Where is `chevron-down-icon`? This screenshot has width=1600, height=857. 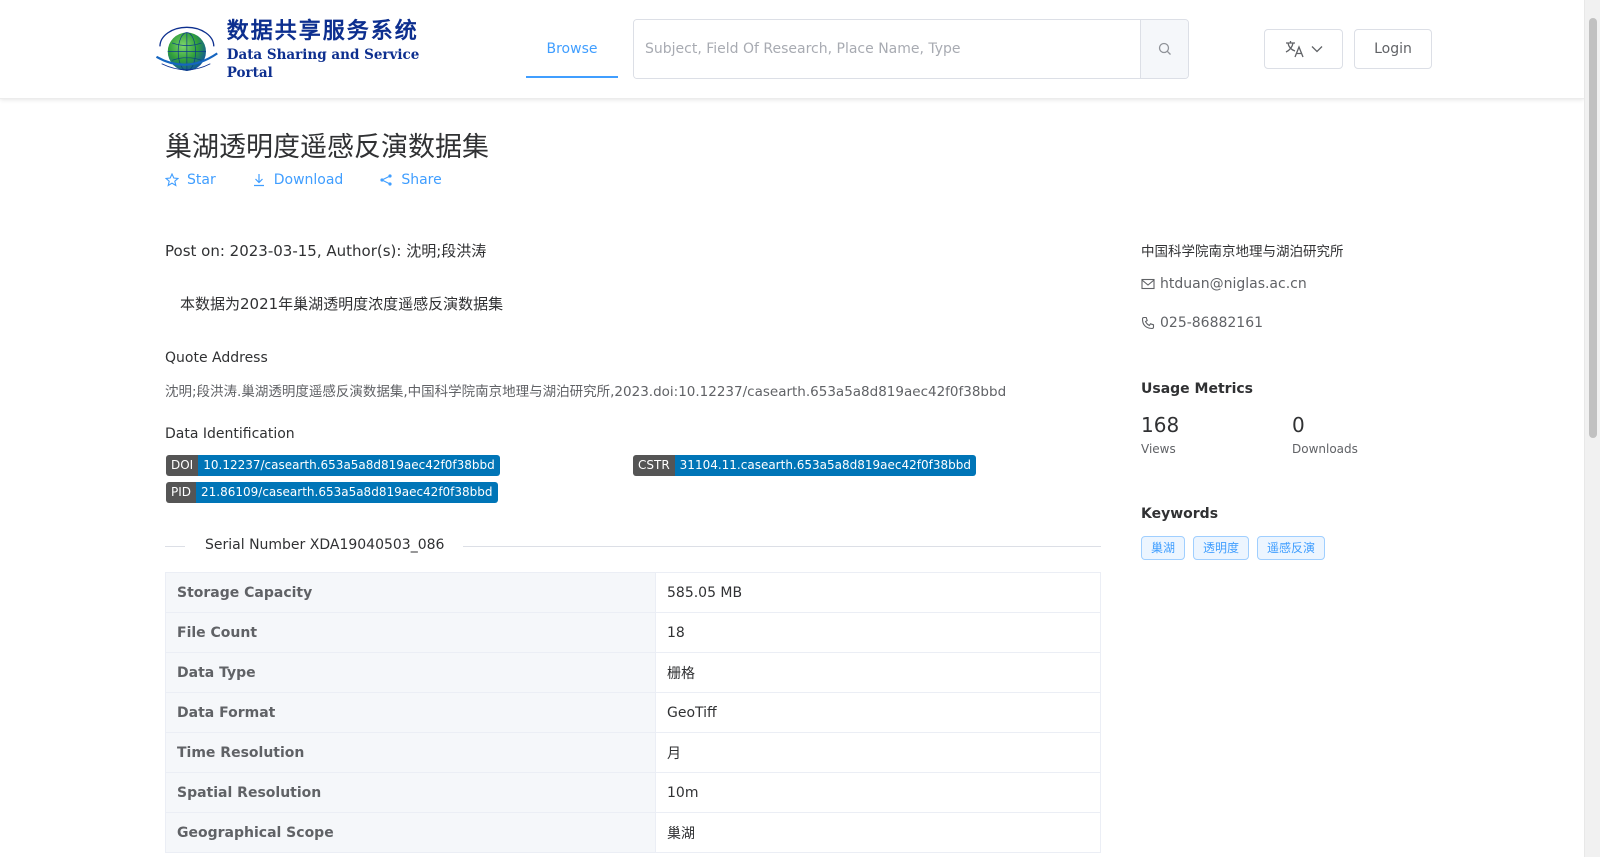 chevron-down-icon is located at coordinates (1316, 49).